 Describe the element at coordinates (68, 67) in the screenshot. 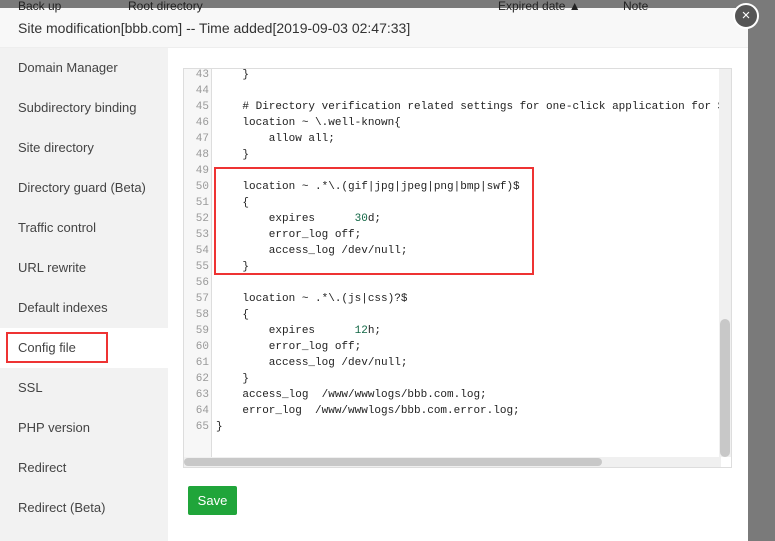

I see `sidebar-item-label: Domain Manager` at that location.